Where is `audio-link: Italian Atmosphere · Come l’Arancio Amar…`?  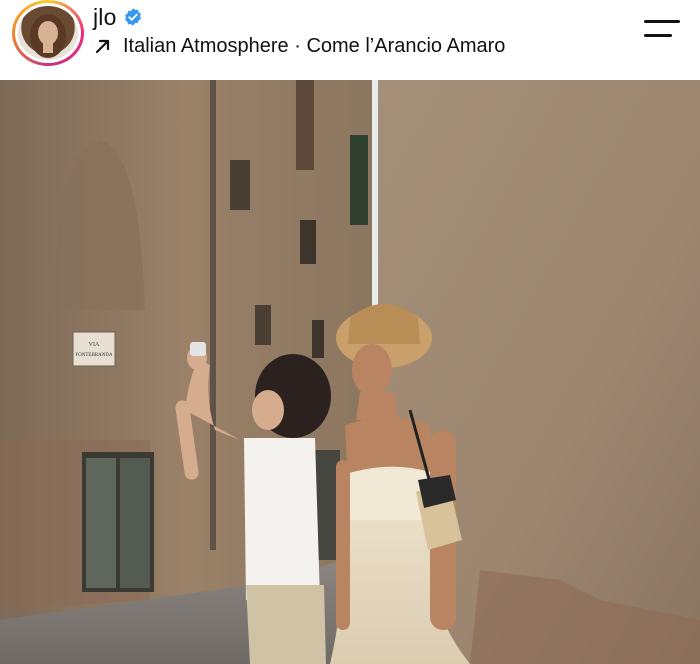 audio-link: Italian Atmosphere · Come l’Arancio Amar… is located at coordinates (299, 46).